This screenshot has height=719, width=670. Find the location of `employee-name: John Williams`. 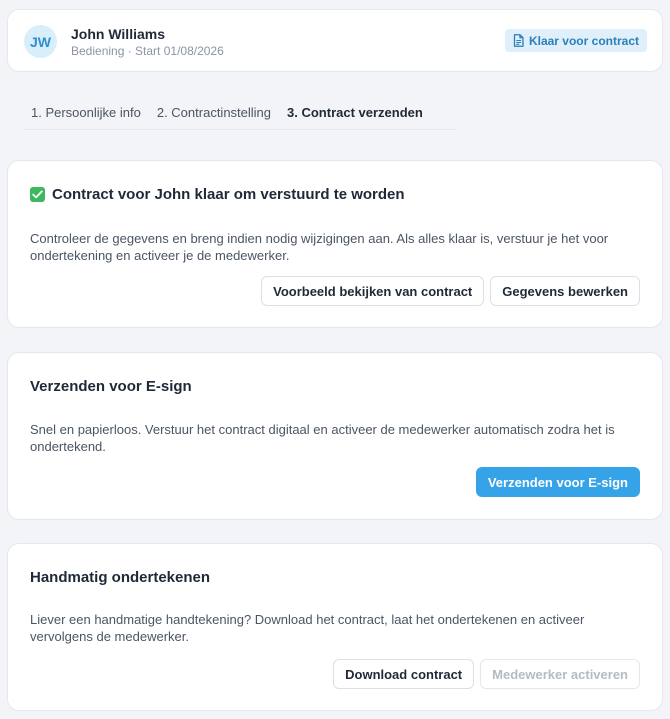

employee-name: John Williams is located at coordinates (118, 34).